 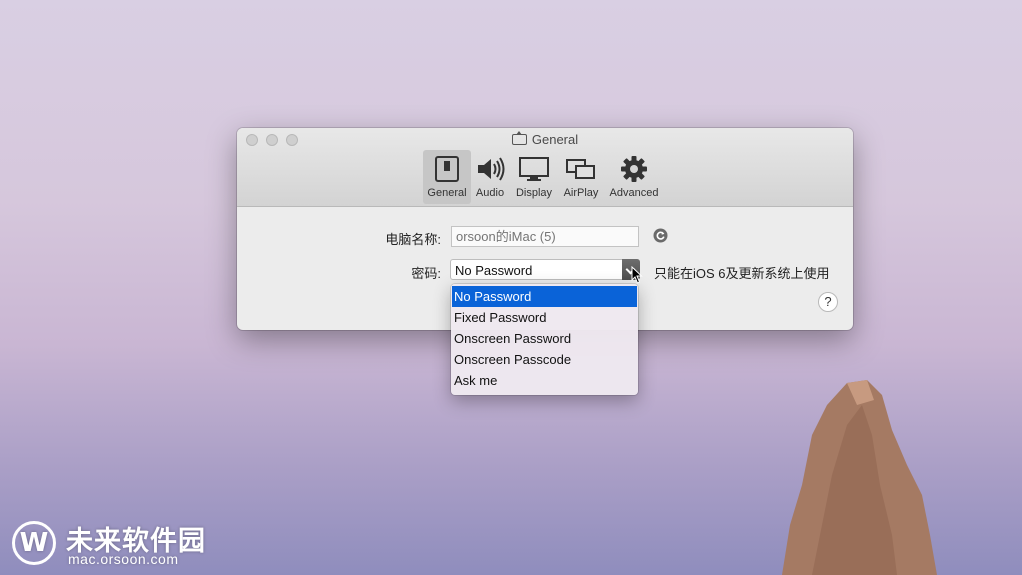 What do you see at coordinates (828, 302) in the screenshot?
I see `help-button: ?` at bounding box center [828, 302].